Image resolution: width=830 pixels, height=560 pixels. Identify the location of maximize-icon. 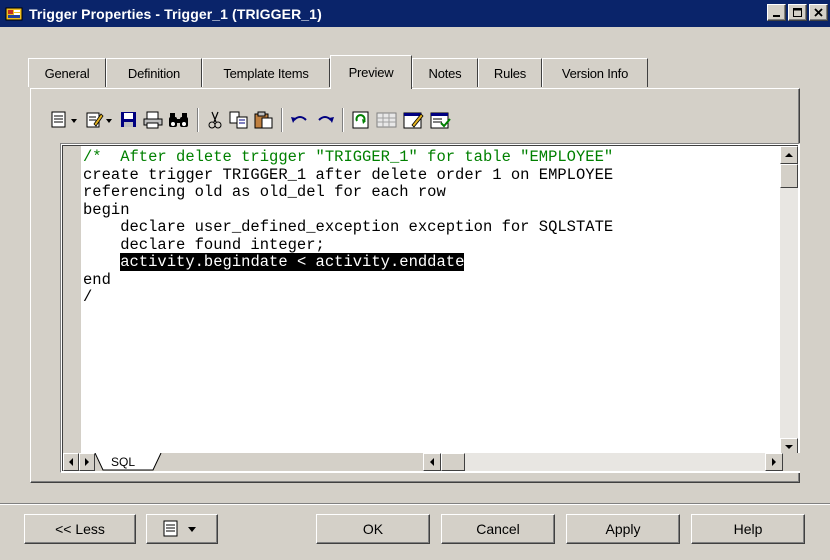
(797, 12).